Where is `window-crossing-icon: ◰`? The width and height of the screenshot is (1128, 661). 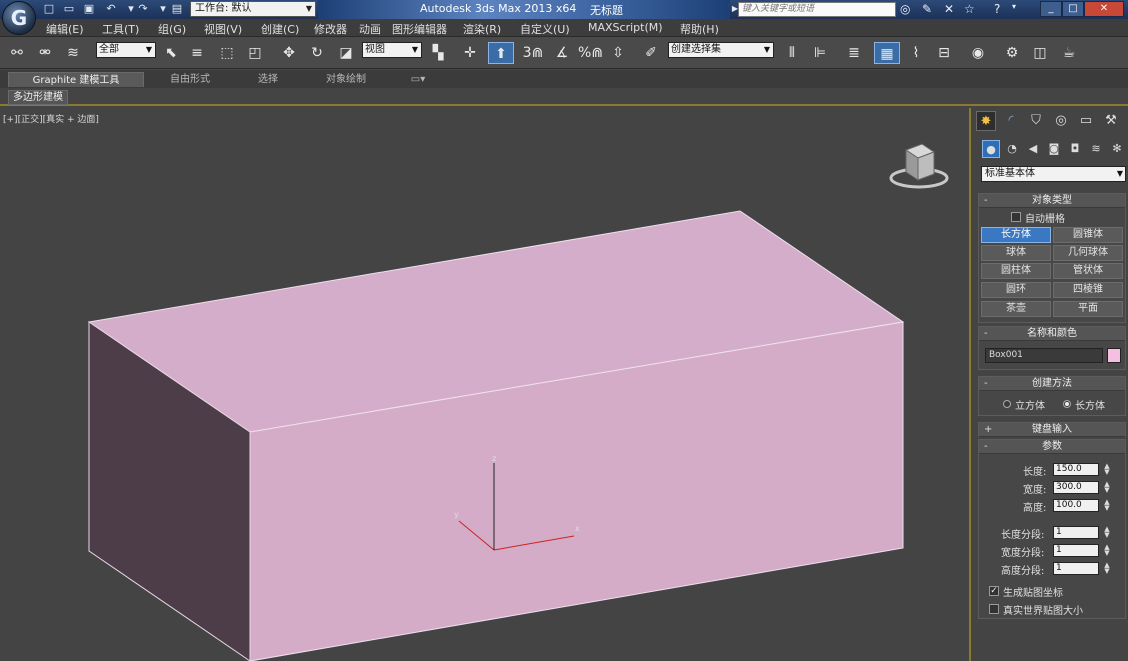
window-crossing-icon: ◰ is located at coordinates (255, 53).